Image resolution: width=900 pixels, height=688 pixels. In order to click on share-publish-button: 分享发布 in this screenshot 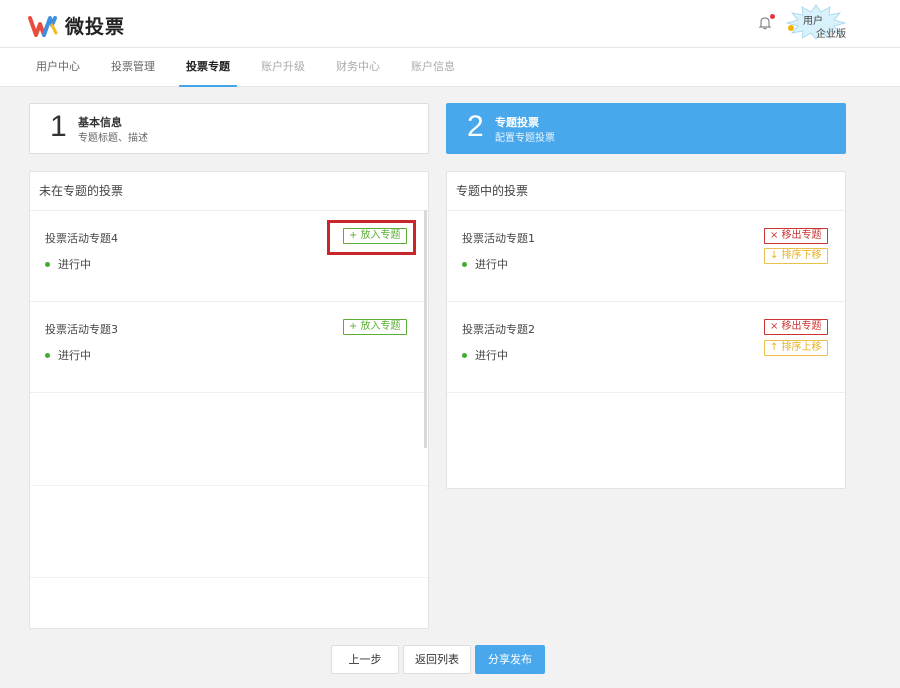, I will do `click(510, 659)`.